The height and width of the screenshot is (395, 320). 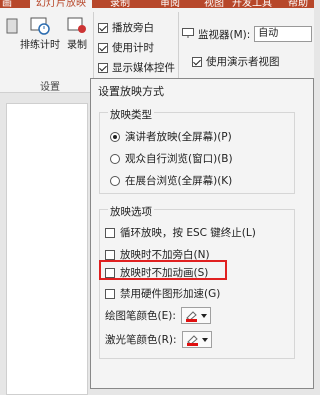 What do you see at coordinates (224, 34) in the screenshot?
I see `monitor-label: 监视器(M):` at bounding box center [224, 34].